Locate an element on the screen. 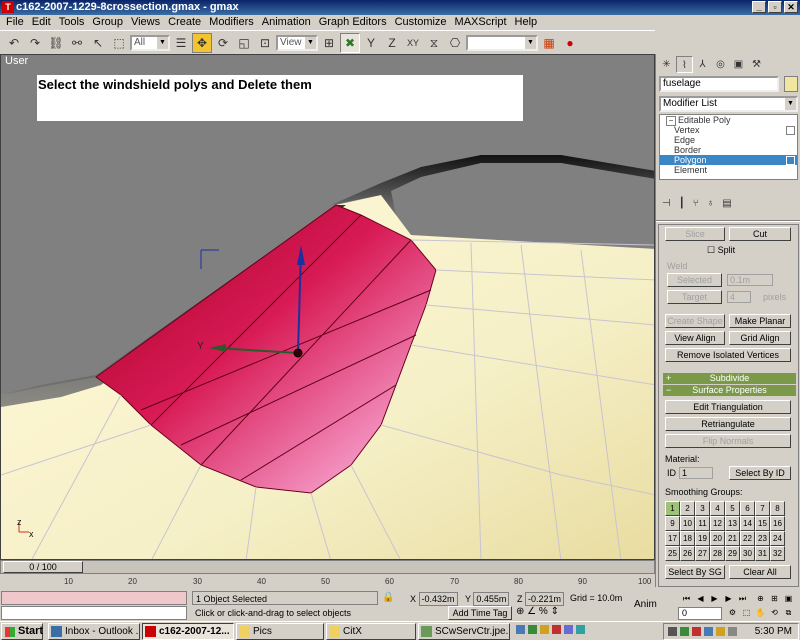  spinner-snap-icon: ⇕ is located at coordinates (555, 611).